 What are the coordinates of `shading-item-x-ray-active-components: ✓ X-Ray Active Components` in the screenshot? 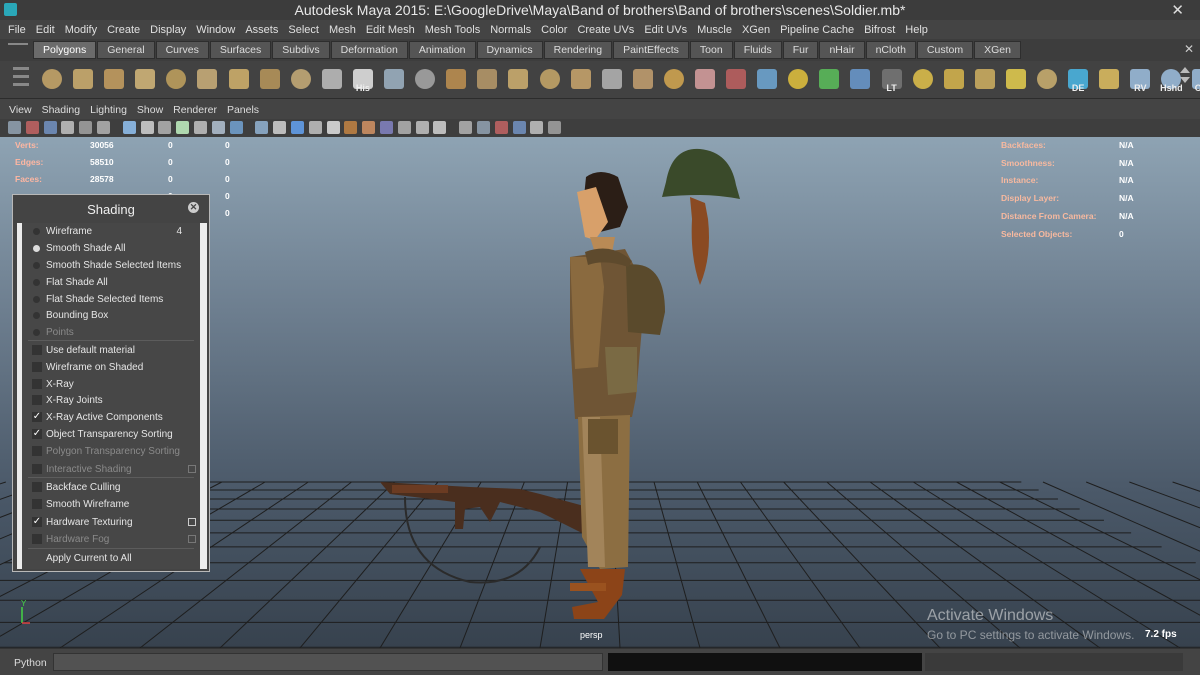 It's located at (111, 417).